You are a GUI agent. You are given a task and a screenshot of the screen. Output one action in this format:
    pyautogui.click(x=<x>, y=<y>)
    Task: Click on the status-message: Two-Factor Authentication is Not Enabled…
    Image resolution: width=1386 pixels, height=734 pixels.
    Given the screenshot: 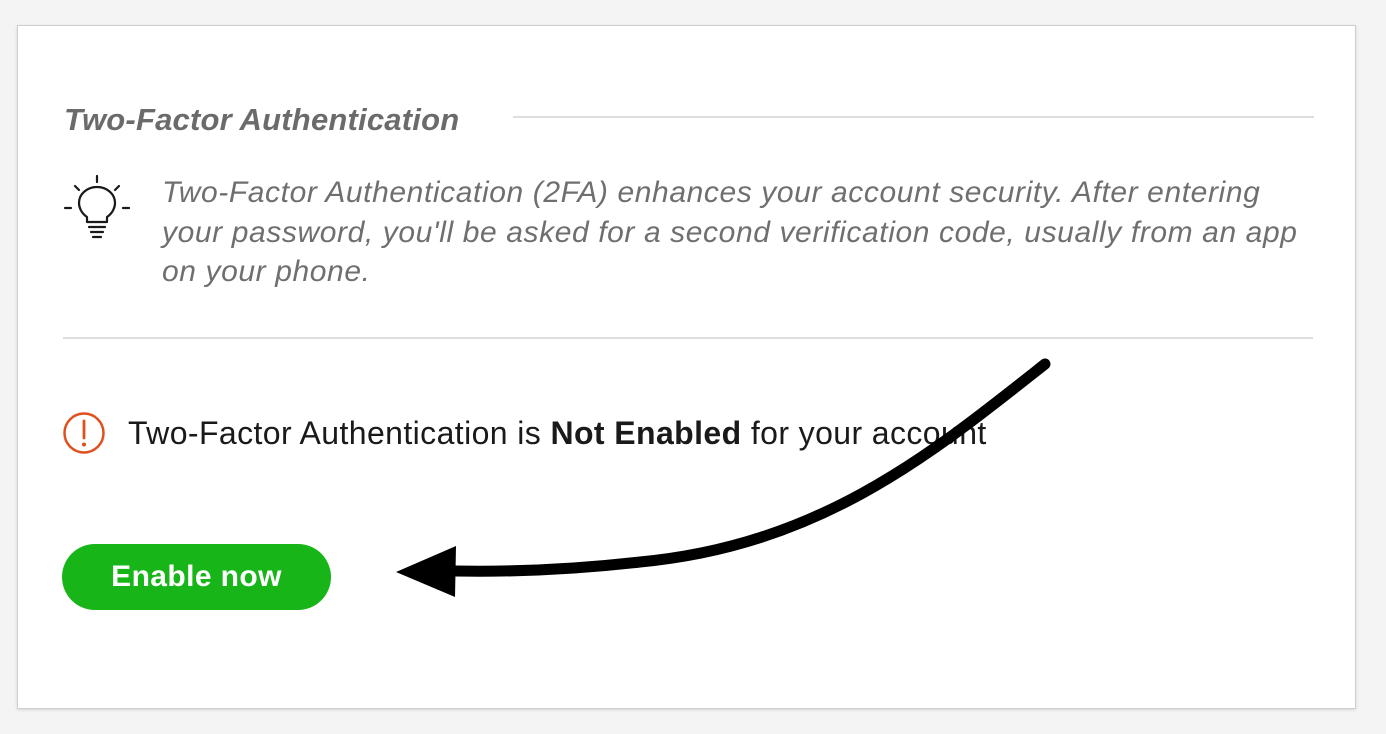 What is the action you would take?
    pyautogui.click(x=557, y=433)
    